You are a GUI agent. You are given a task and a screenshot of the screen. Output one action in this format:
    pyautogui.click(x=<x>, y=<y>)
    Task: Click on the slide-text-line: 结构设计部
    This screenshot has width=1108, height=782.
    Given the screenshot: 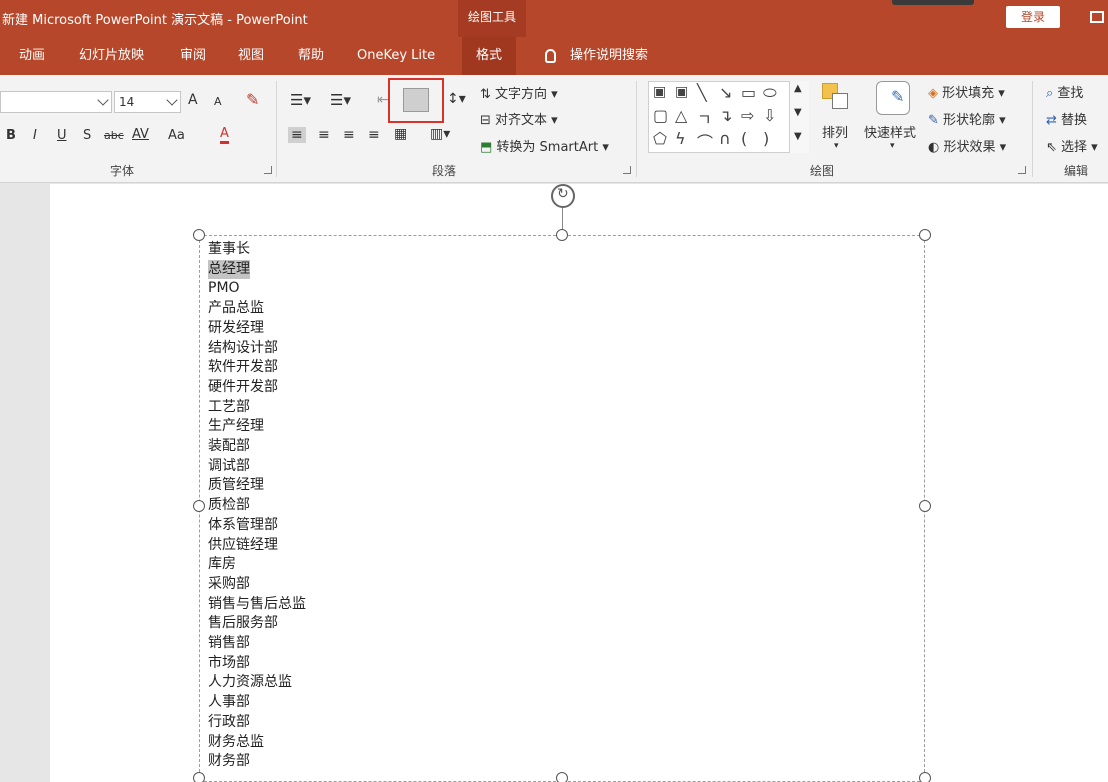 What is the action you would take?
    pyautogui.click(x=257, y=349)
    